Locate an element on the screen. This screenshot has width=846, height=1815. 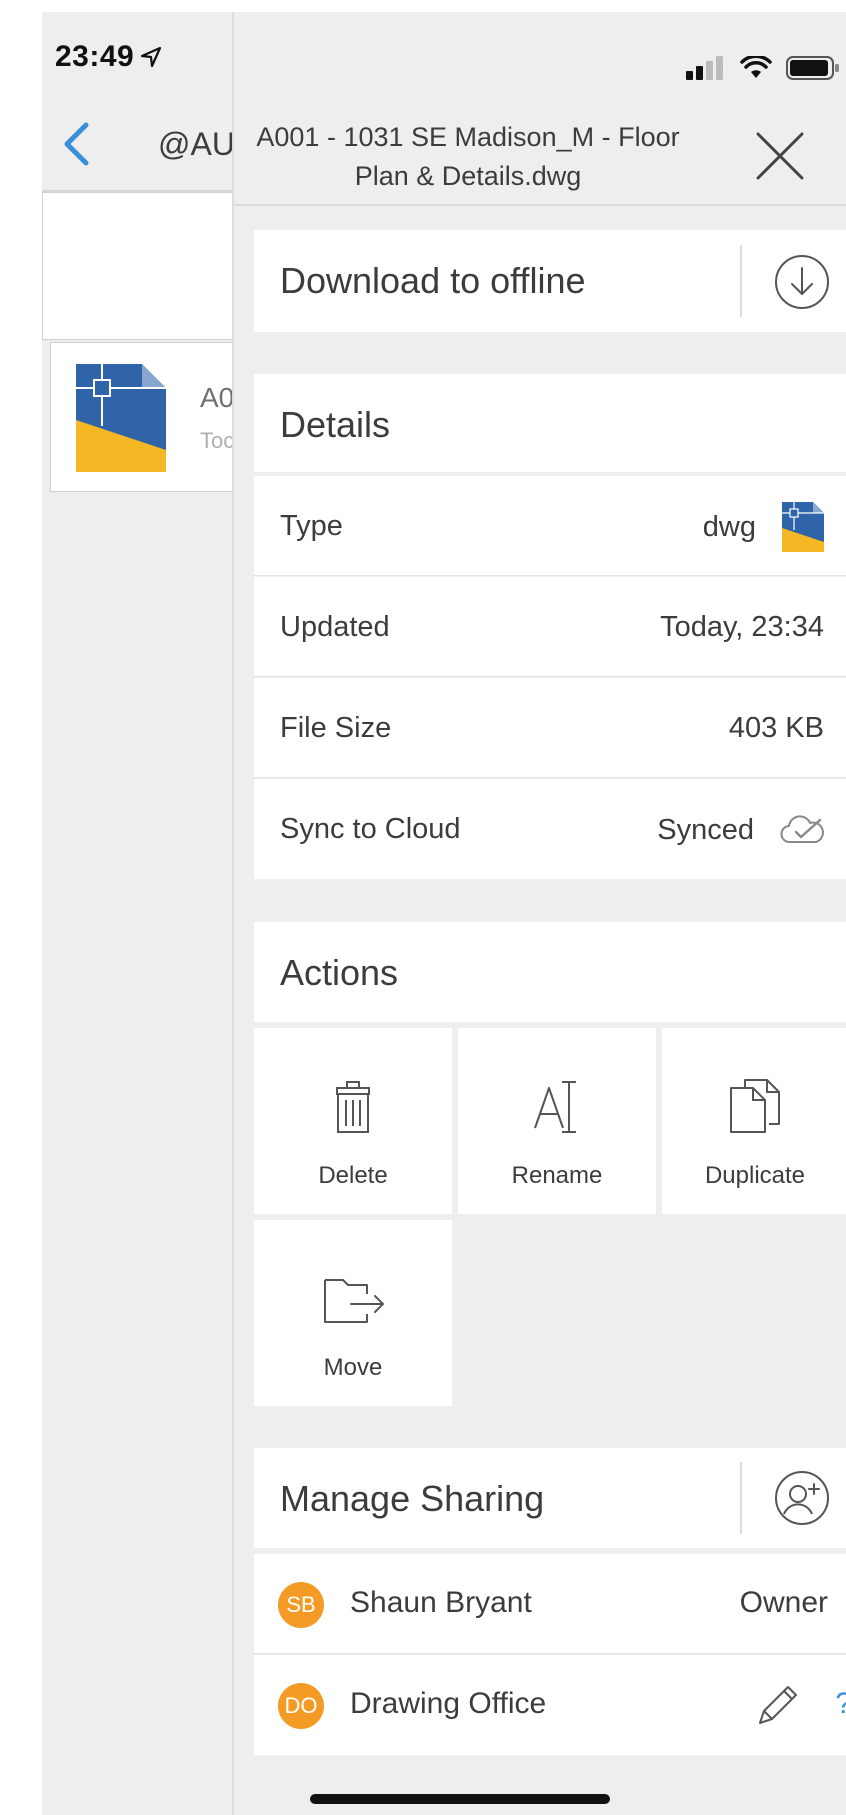
share-member-row: SB Shaun Bryant Owner is located at coordinates (550, 1604).